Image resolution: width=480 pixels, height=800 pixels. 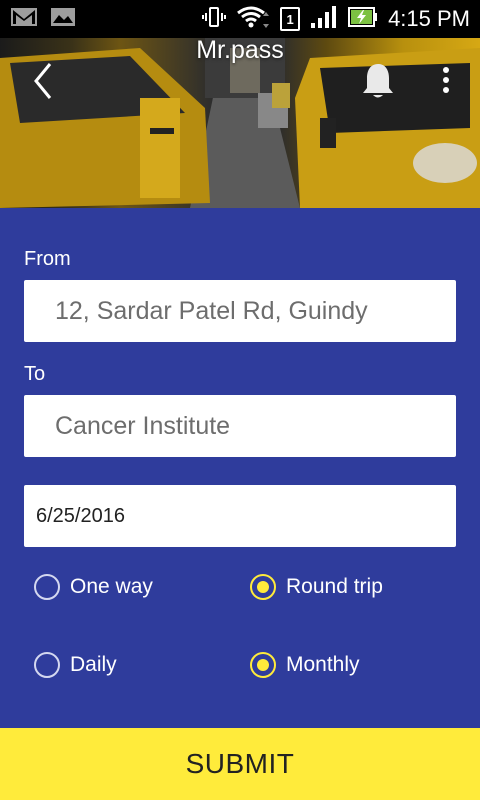 What do you see at coordinates (111, 586) in the screenshot?
I see `radio-label: One way` at bounding box center [111, 586].